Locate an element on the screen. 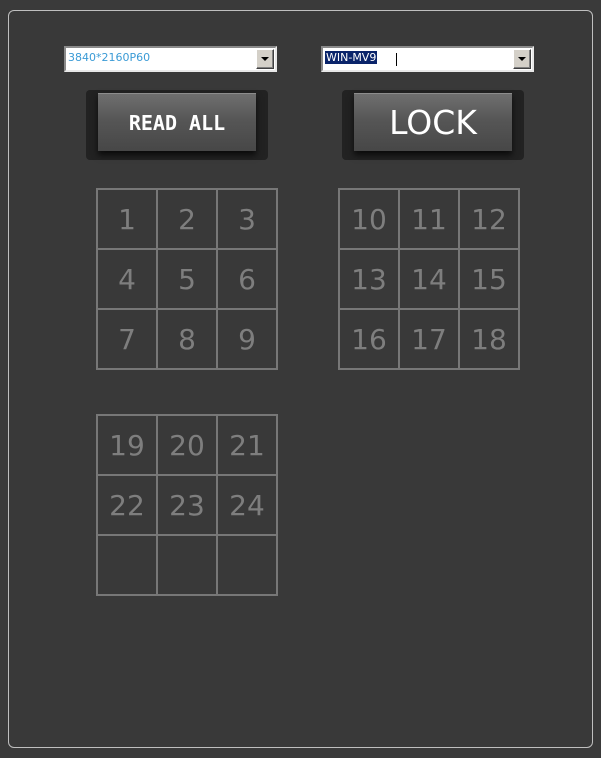  grid-cell-9: 9 is located at coordinates (248, 340).